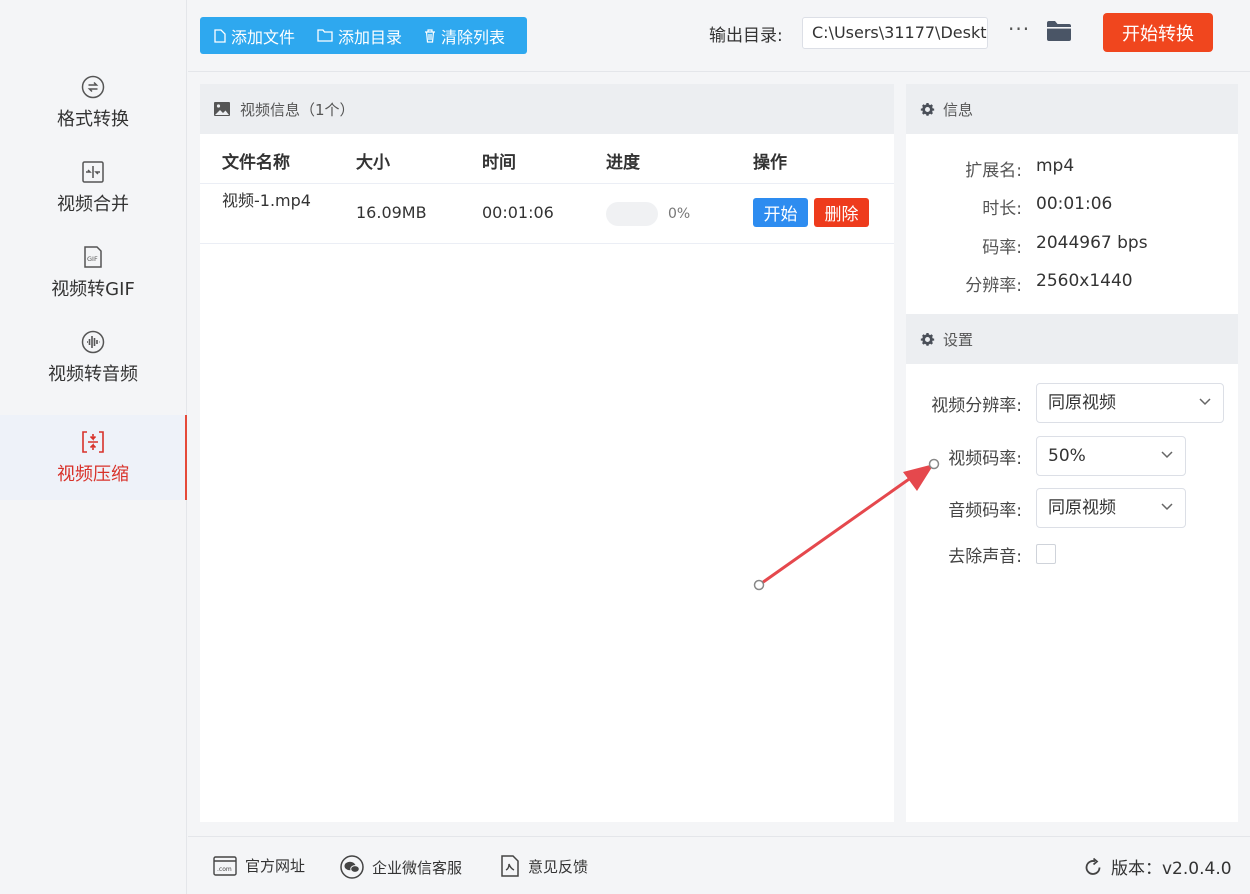  Describe the element at coordinates (780, 212) in the screenshot. I see `start-file-button: 开始` at that location.